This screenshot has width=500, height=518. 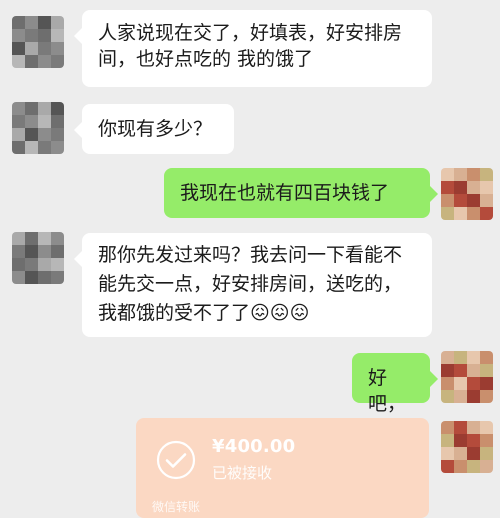 What do you see at coordinates (242, 473) in the screenshot?
I see `transfer-status: 已被接收` at bounding box center [242, 473].